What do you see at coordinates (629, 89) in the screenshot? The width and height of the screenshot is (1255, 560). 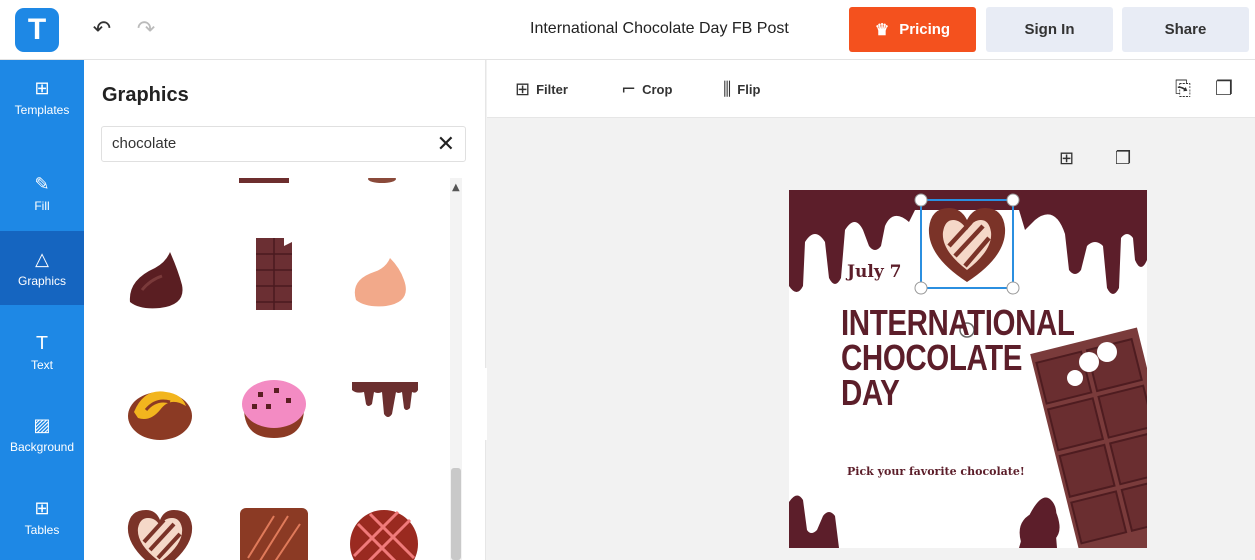 I see `crop-icon: ⌐` at bounding box center [629, 89].